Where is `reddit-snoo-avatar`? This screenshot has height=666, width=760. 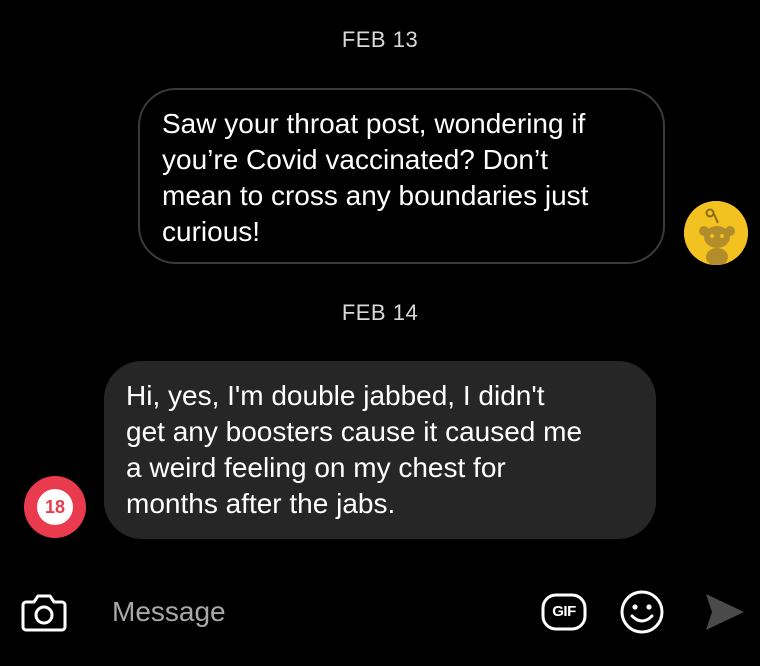 reddit-snoo-avatar is located at coordinates (716, 233).